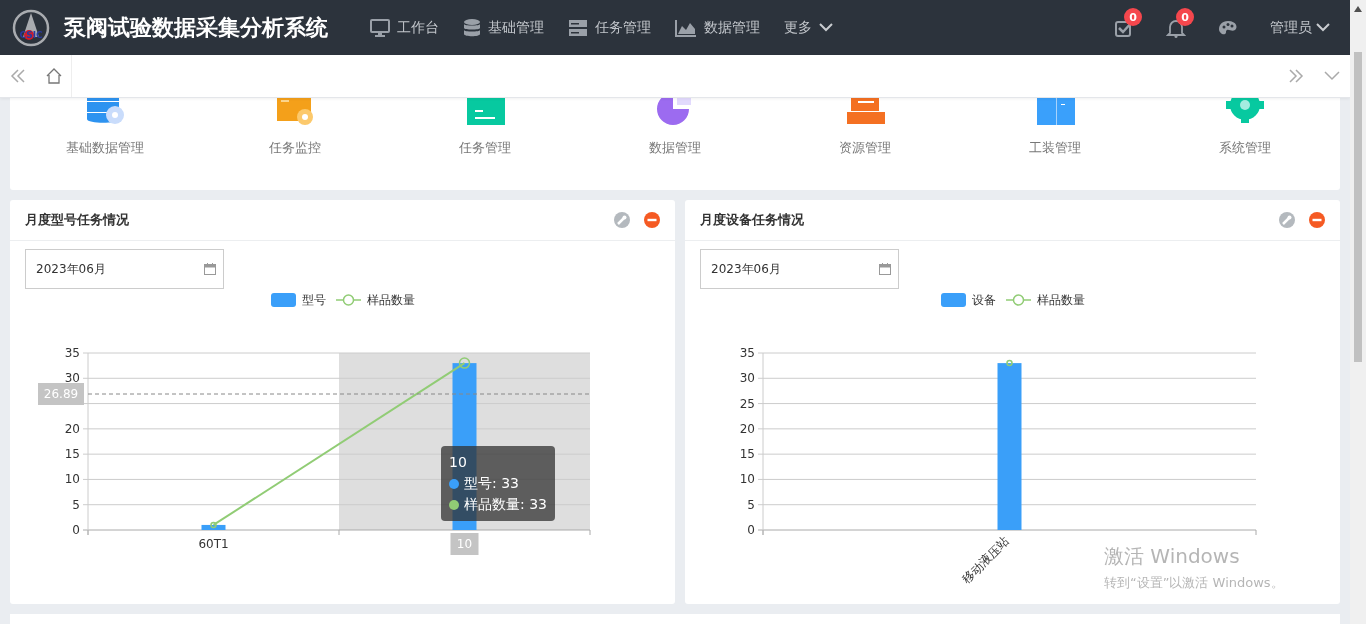  Describe the element at coordinates (1172, 556) in the screenshot. I see `activation-notice: 激活 Windows` at that location.